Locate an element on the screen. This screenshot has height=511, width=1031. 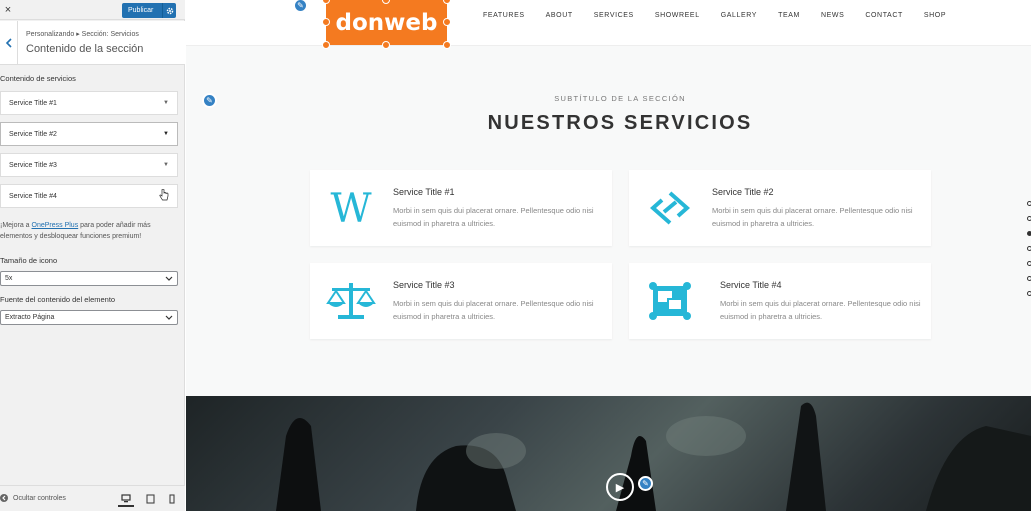
desktop-icon is located at coordinates (126, 497).